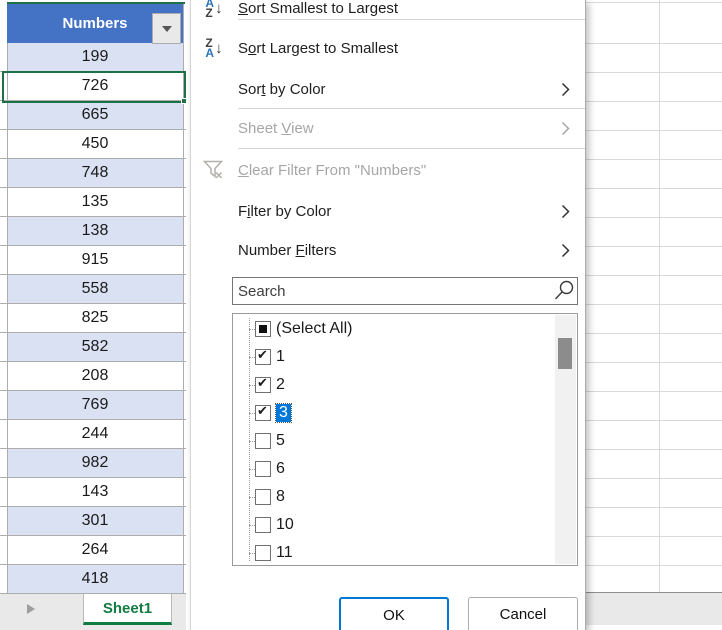 The image size is (722, 630). I want to click on cell-value: 558, so click(95, 289).